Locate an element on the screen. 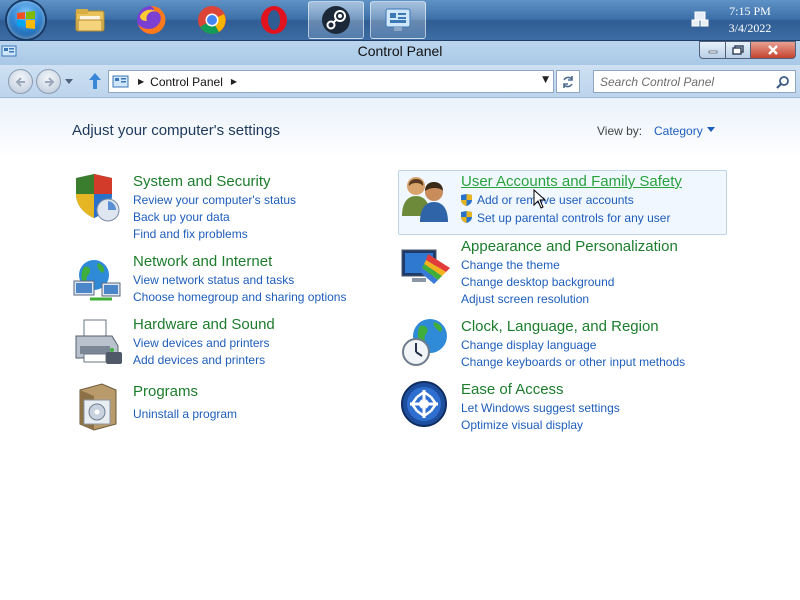 The height and width of the screenshot is (600, 800). taskbar-firefox is located at coordinates (151, 20).